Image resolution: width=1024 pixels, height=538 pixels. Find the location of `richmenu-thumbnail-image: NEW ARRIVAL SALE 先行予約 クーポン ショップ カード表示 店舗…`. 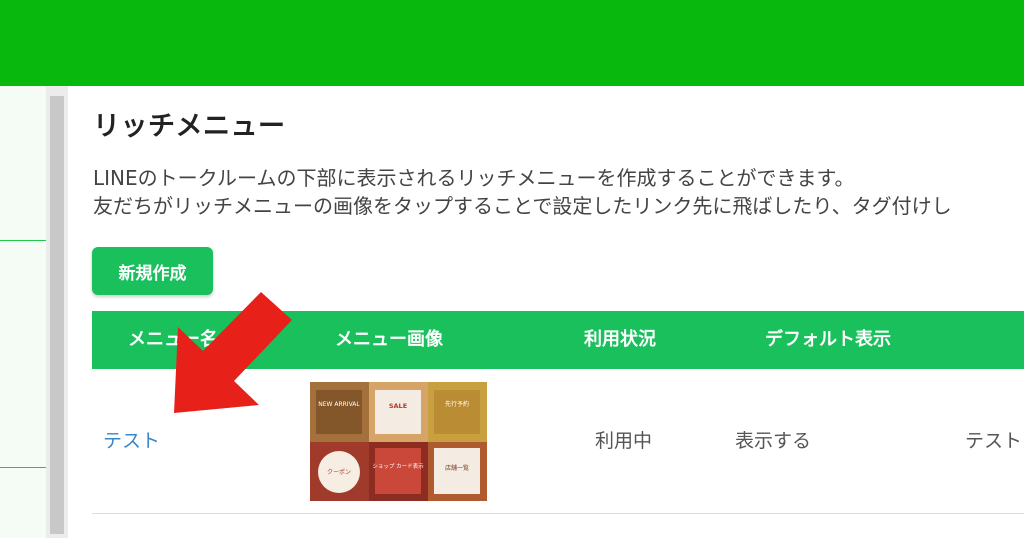

richmenu-thumbnail-image: NEW ARRIVAL SALE 先行予約 クーポン ショップ カード表示 店舗… is located at coordinates (398, 441).